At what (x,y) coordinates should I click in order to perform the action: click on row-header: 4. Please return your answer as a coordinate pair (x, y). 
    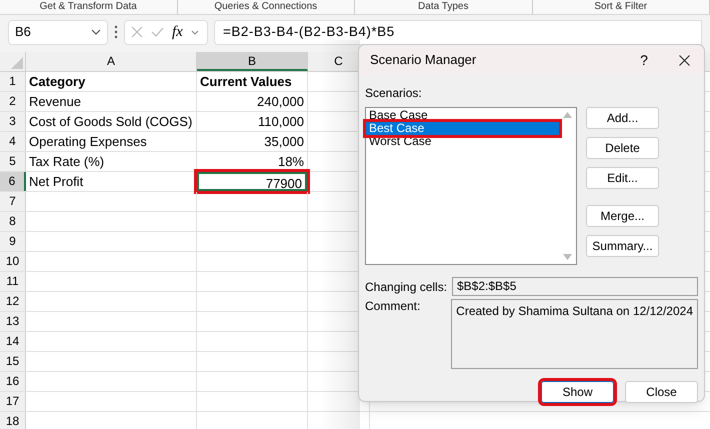
    Looking at the image, I should click on (13, 141).